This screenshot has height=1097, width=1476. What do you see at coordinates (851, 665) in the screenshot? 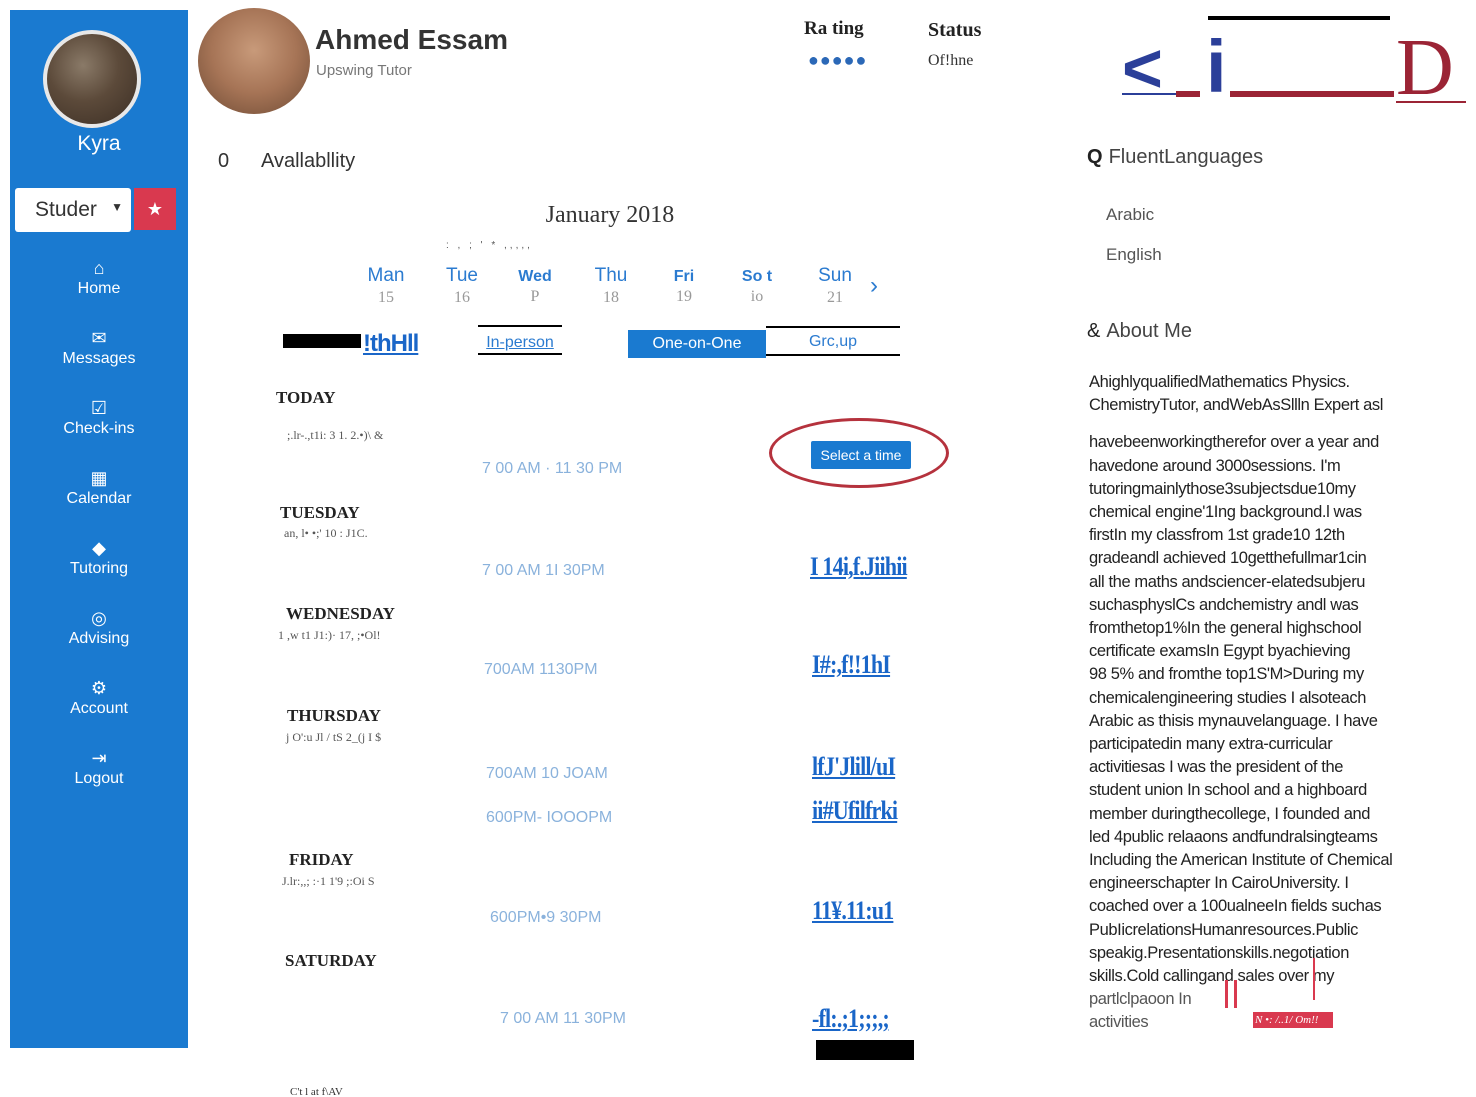
I see `schedule-action-link: I#:,f!!1hI` at bounding box center [851, 665].